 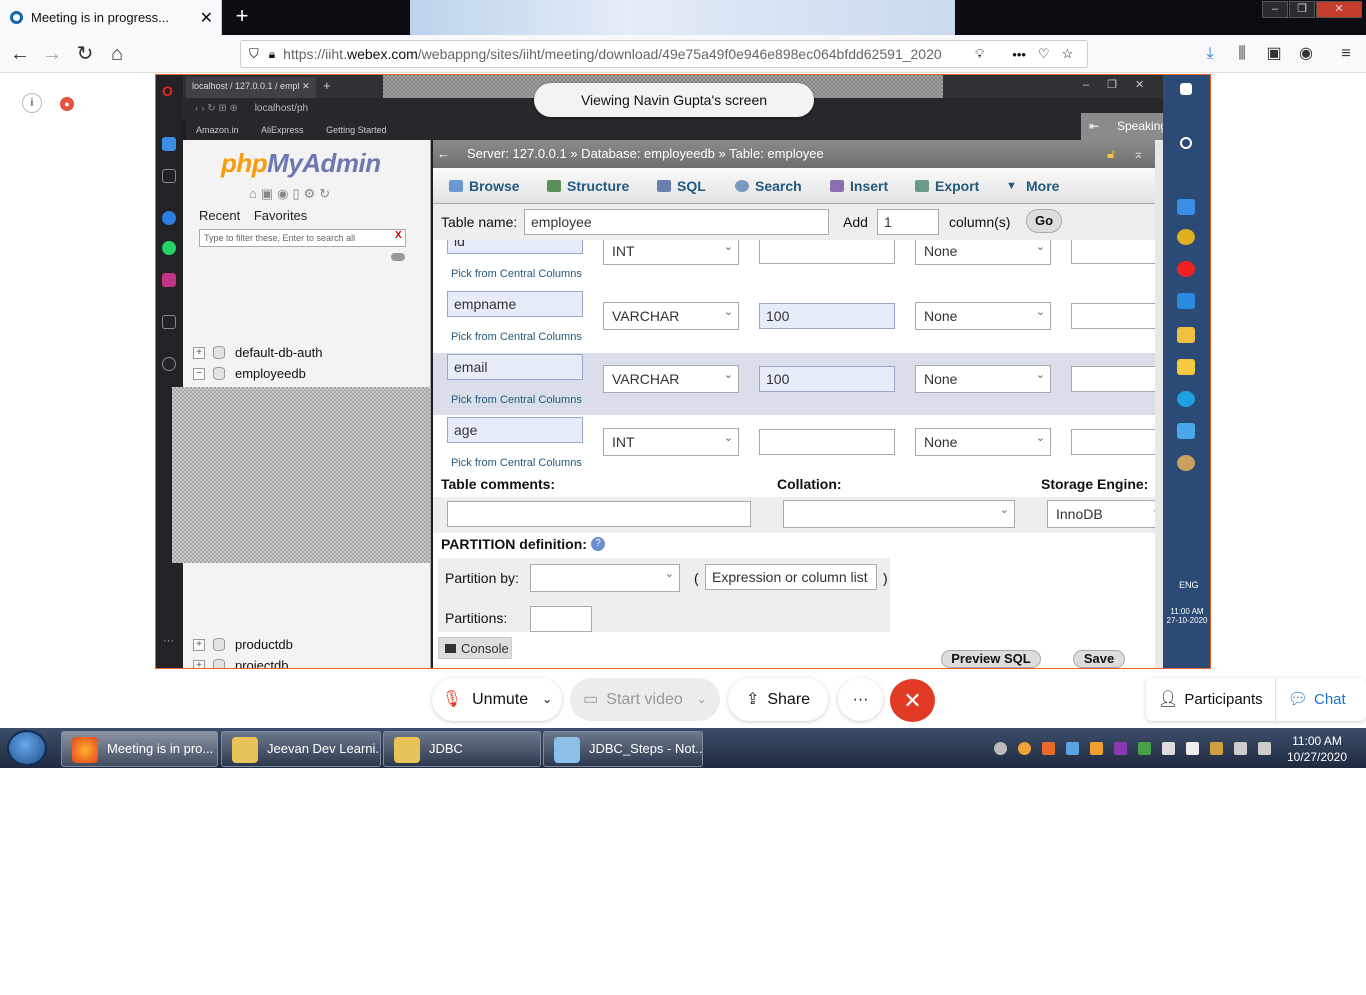 What do you see at coordinates (1044, 54) in the screenshot?
I see `pocket-icon: ♡` at bounding box center [1044, 54].